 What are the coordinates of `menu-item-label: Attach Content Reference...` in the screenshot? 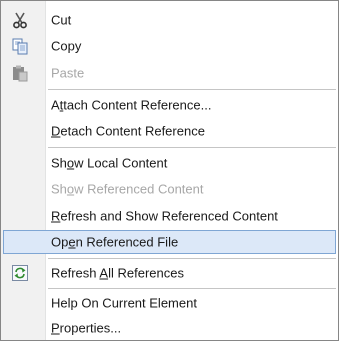 It's located at (131, 105).